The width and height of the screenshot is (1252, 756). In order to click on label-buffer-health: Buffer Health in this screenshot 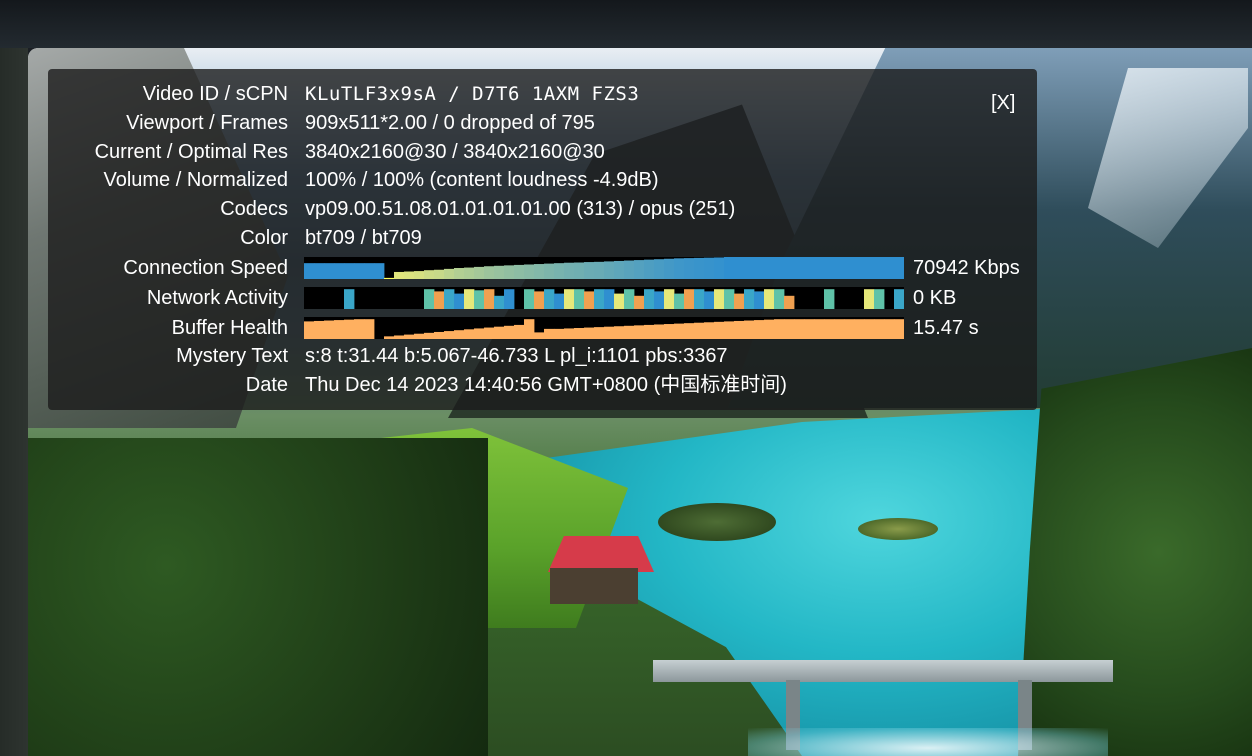, I will do `click(229, 328)`.